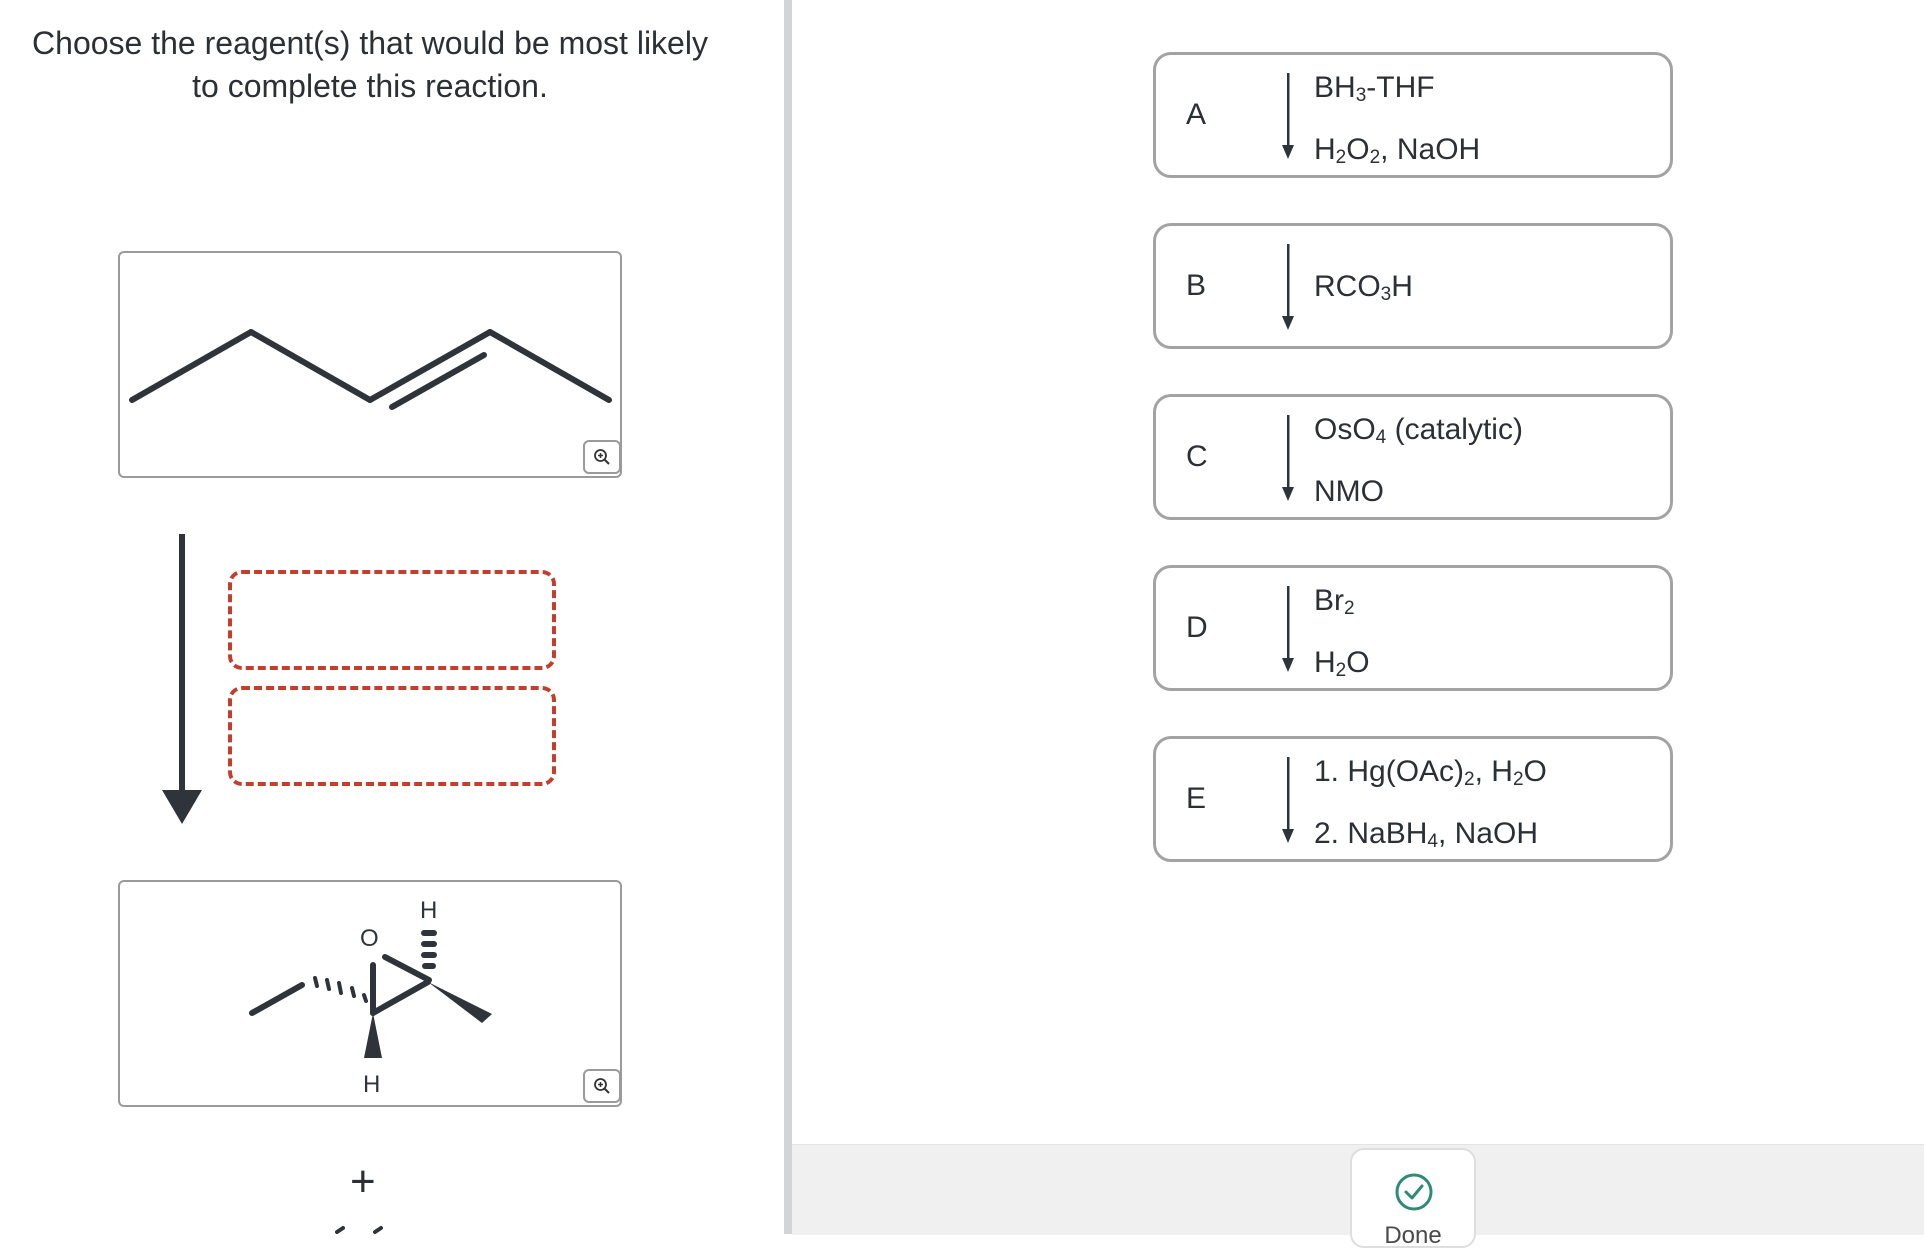 This screenshot has width=1924, height=1250. I want to click on atom-o-label: O, so click(369, 938).